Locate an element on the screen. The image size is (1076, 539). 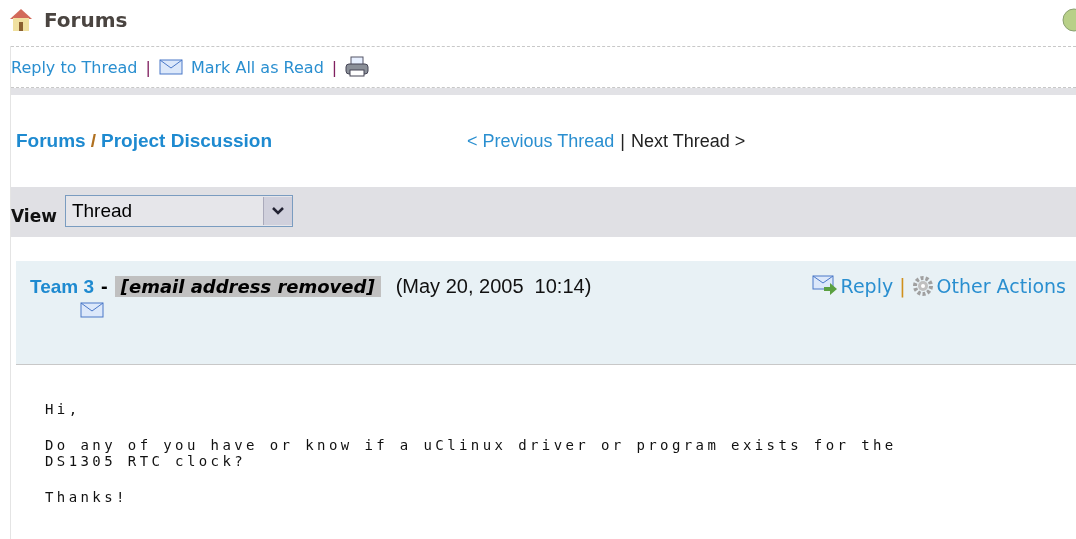
author-link: Team 3 is located at coordinates (62, 286).